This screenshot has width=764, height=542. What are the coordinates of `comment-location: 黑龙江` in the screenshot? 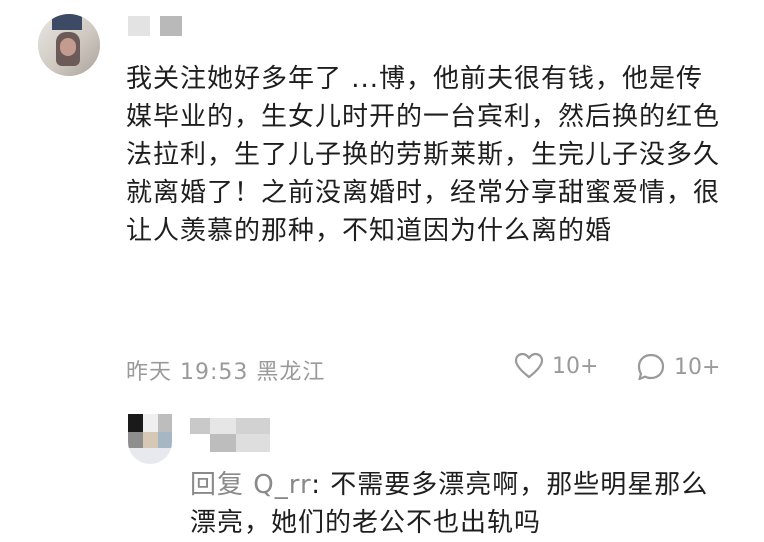 It's located at (291, 372).